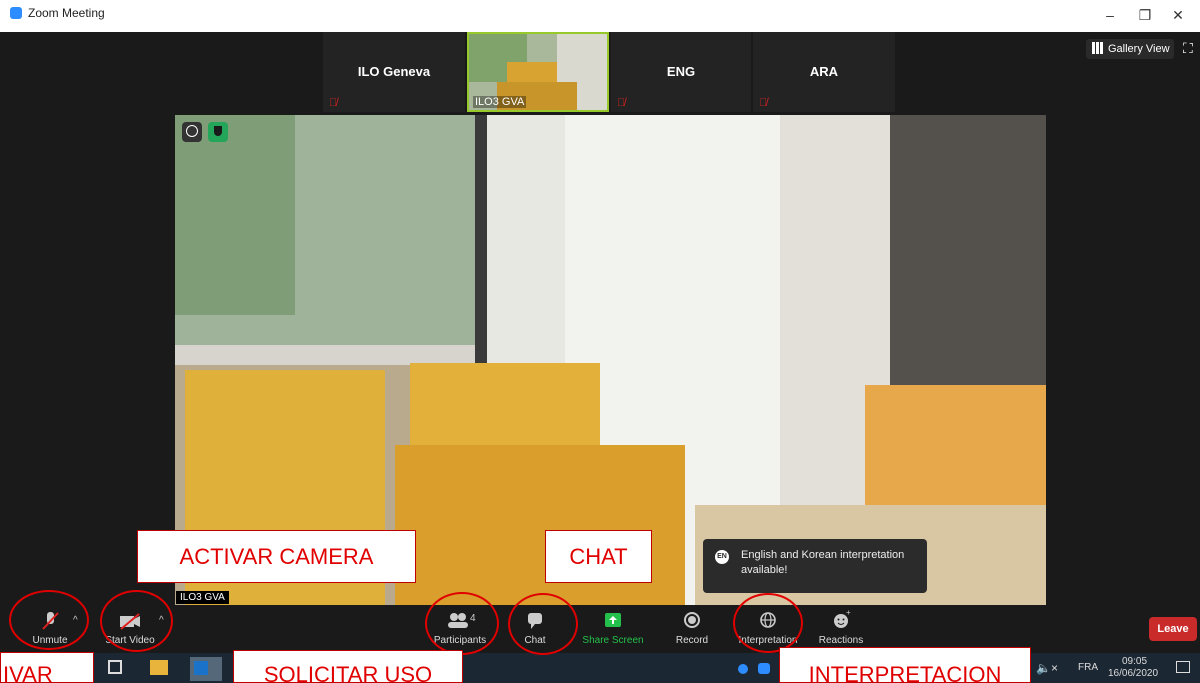  What do you see at coordinates (1110, 15) in the screenshot?
I see `minimize-button: –` at bounding box center [1110, 15].